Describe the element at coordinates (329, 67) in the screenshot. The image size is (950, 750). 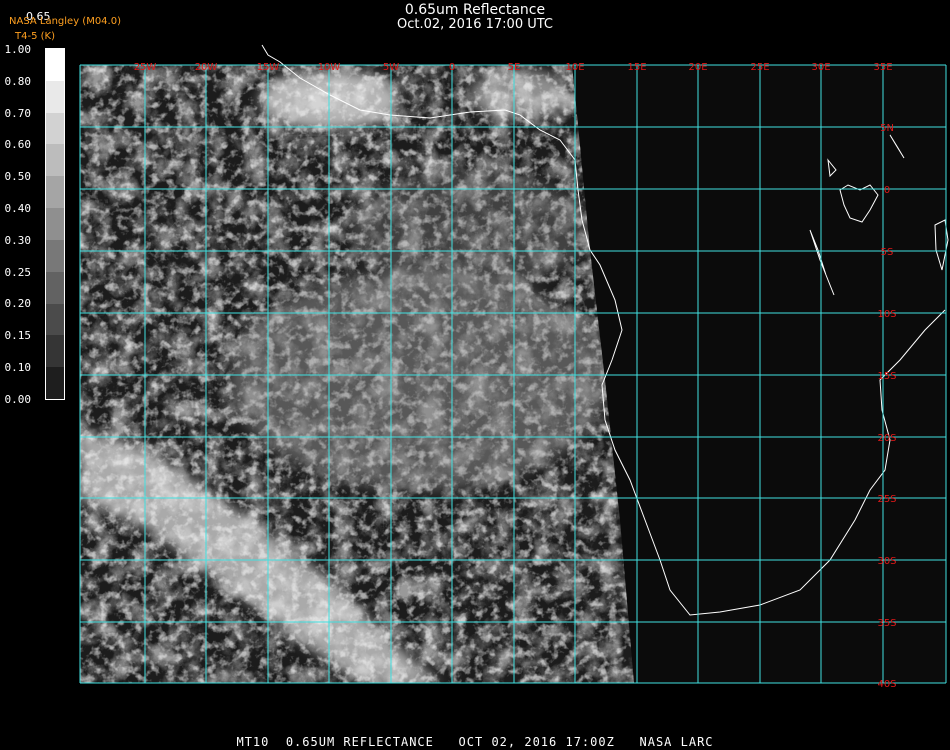
I see `longitude-label: 10W` at that location.